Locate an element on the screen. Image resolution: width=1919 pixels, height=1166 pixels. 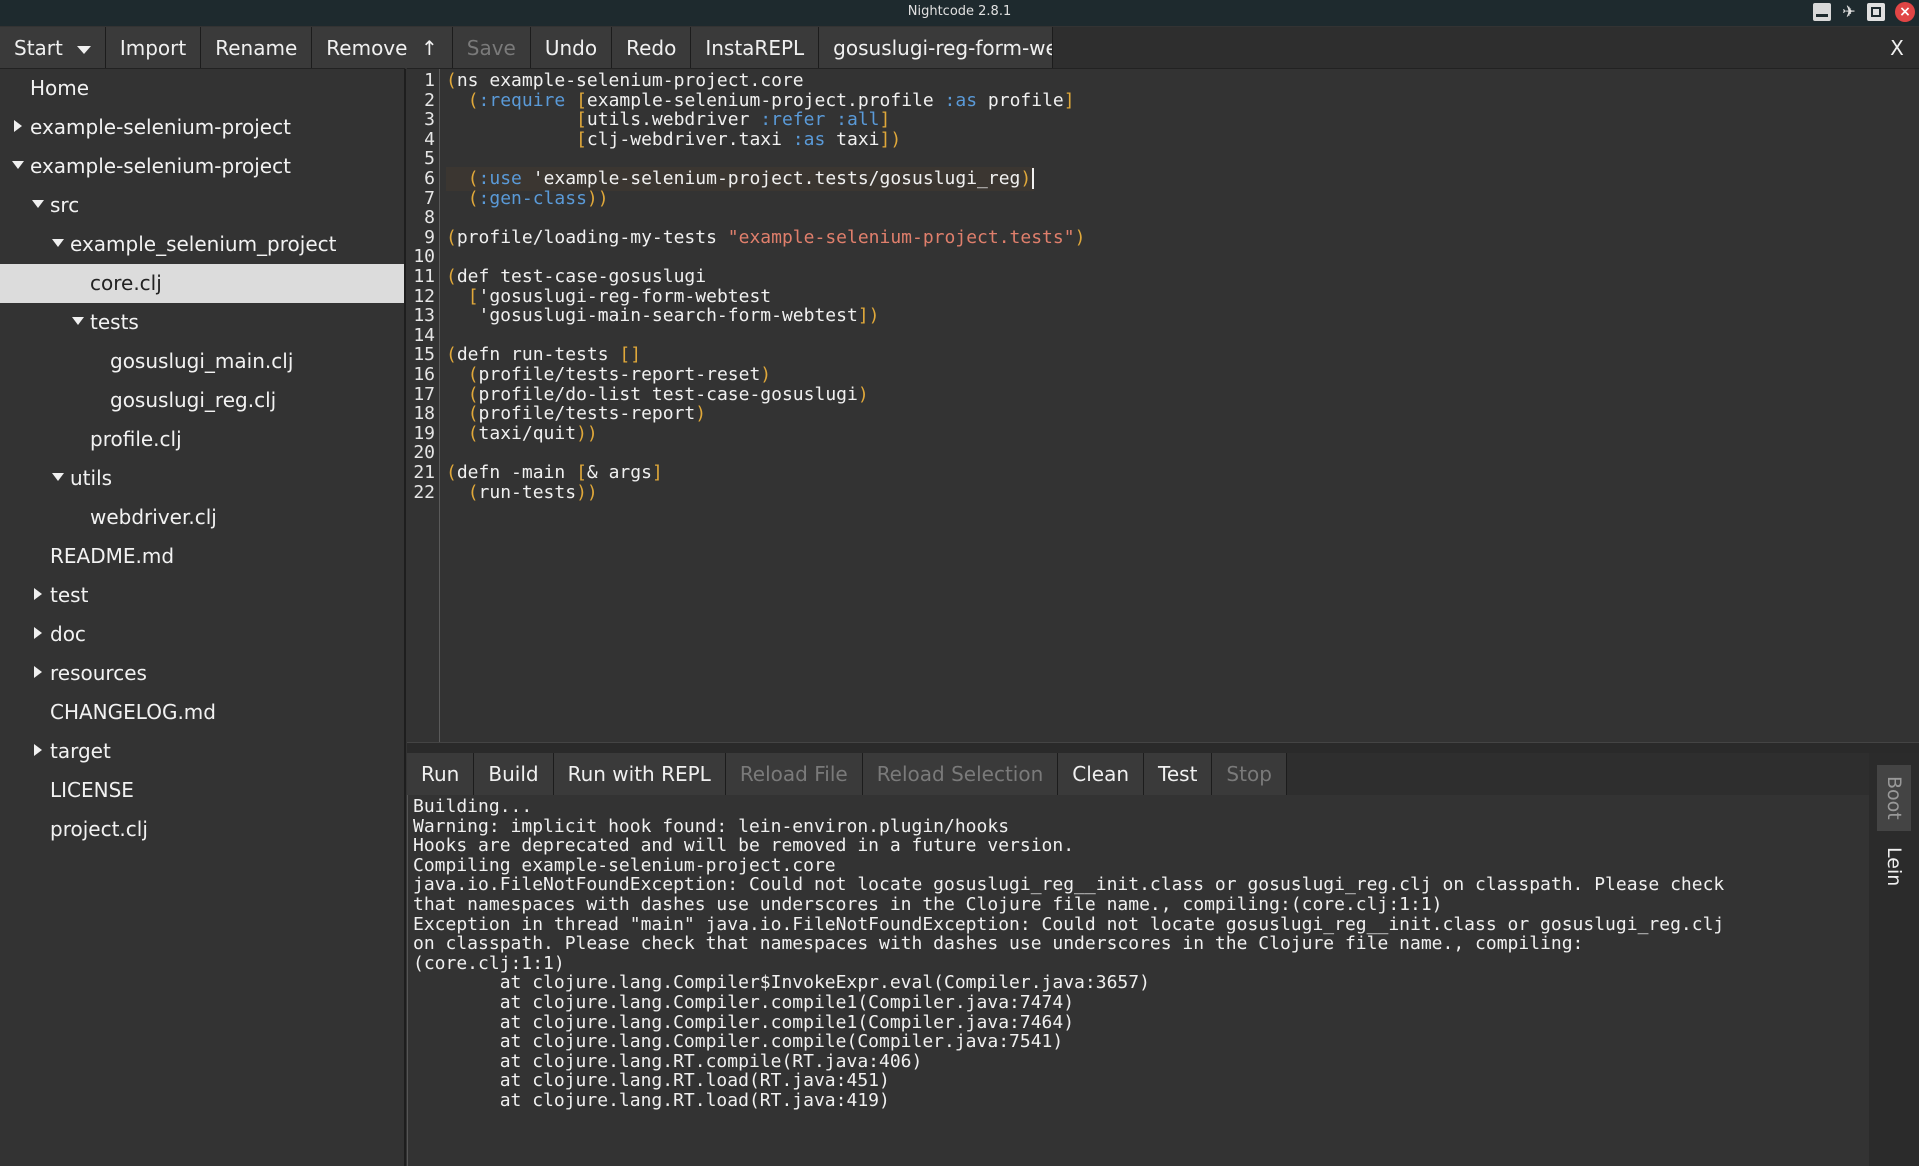
code-token: clj-webdriver.taxi is located at coordinates (689, 139).